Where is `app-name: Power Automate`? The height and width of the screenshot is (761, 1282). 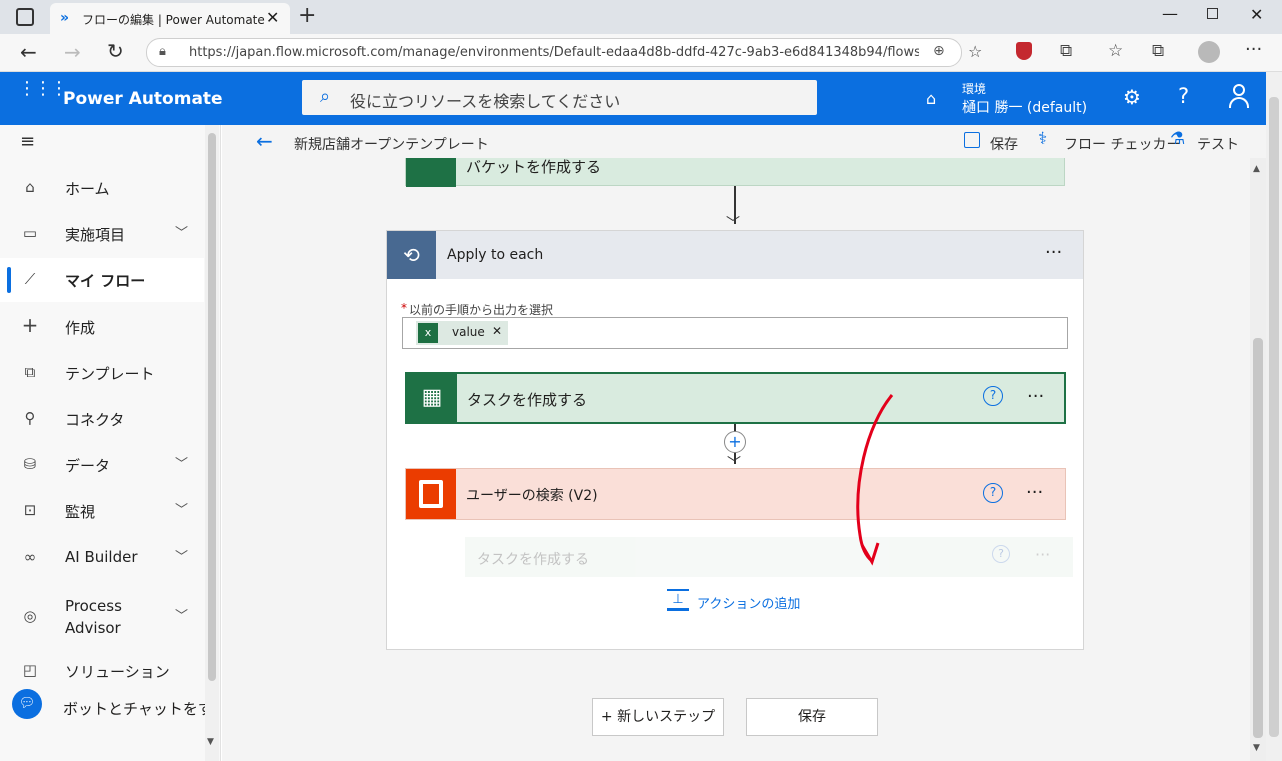
app-name: Power Automate is located at coordinates (143, 99).